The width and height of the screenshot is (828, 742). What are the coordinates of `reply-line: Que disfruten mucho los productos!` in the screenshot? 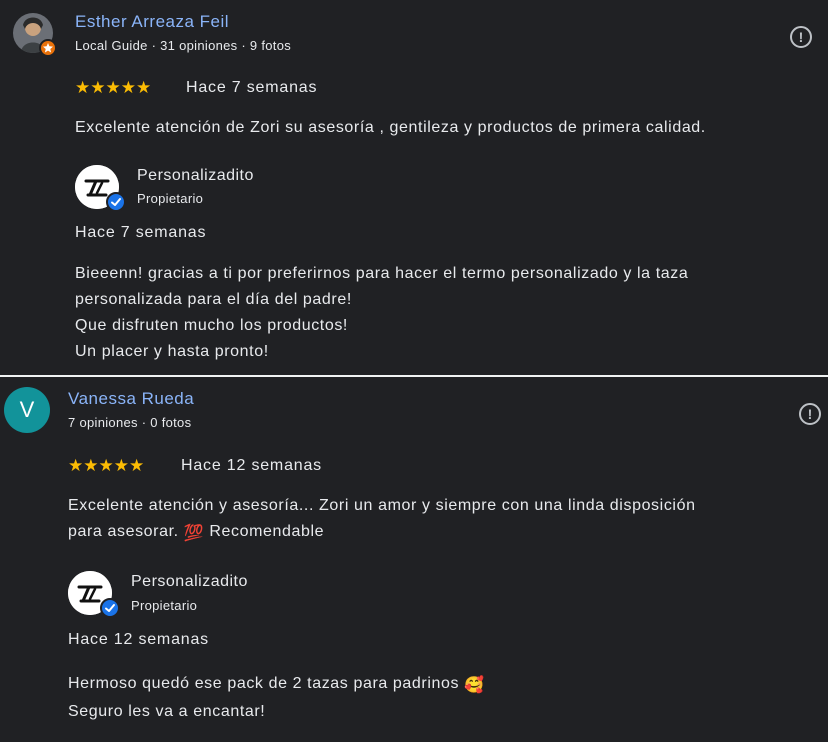 It's located at (211, 325).